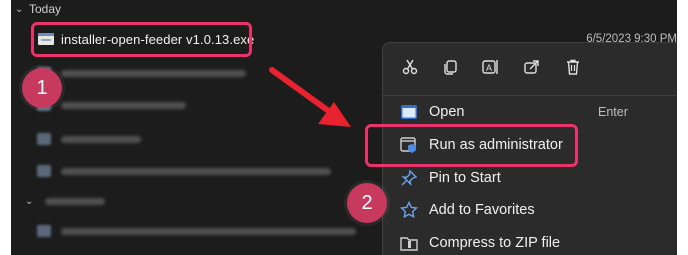 Image resolution: width=688 pixels, height=255 pixels. What do you see at coordinates (409, 178) in the screenshot?
I see `pin-icon` at bounding box center [409, 178].